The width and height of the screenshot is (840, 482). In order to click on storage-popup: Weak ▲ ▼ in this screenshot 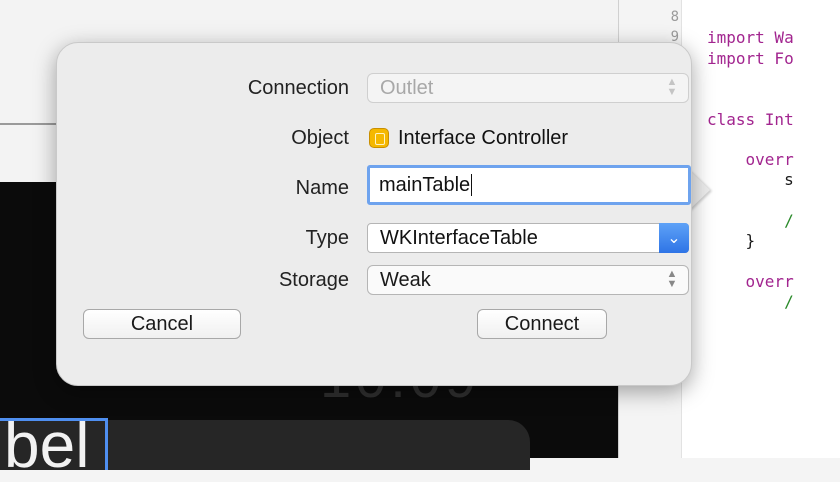, I will do `click(528, 280)`.